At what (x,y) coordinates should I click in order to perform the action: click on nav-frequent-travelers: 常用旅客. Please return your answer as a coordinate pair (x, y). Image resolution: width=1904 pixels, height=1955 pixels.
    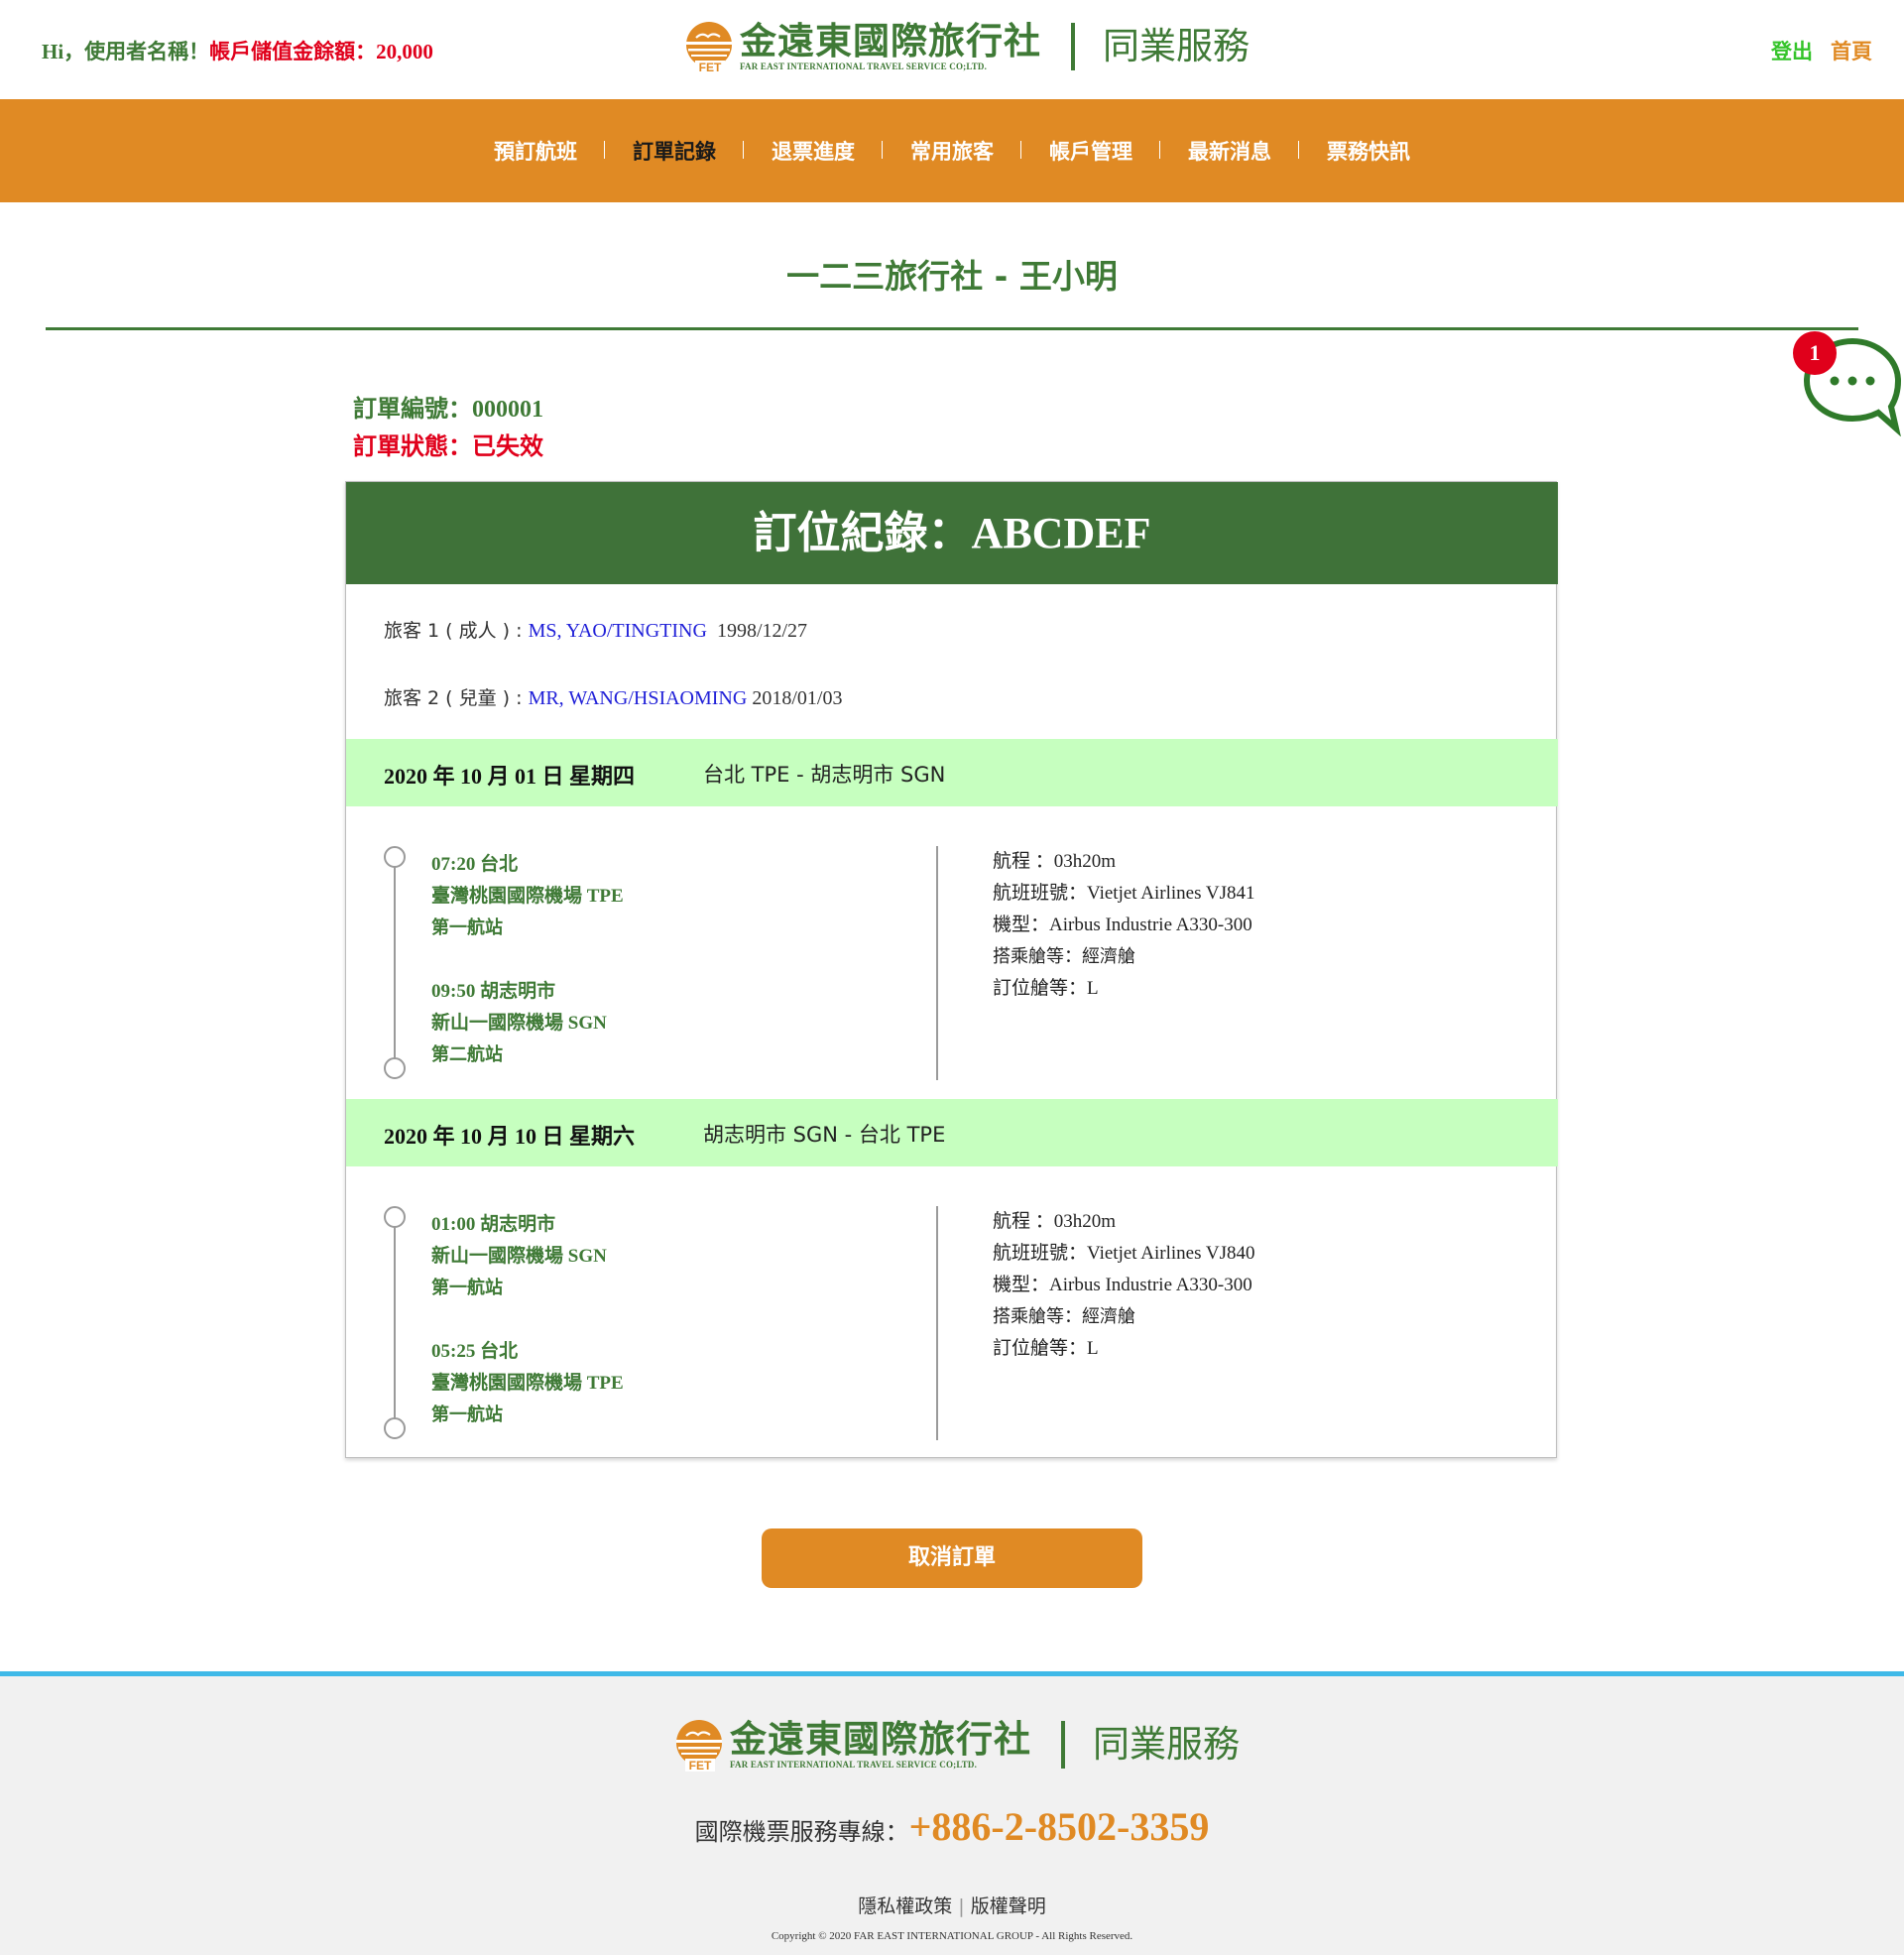
    Looking at the image, I should click on (952, 151).